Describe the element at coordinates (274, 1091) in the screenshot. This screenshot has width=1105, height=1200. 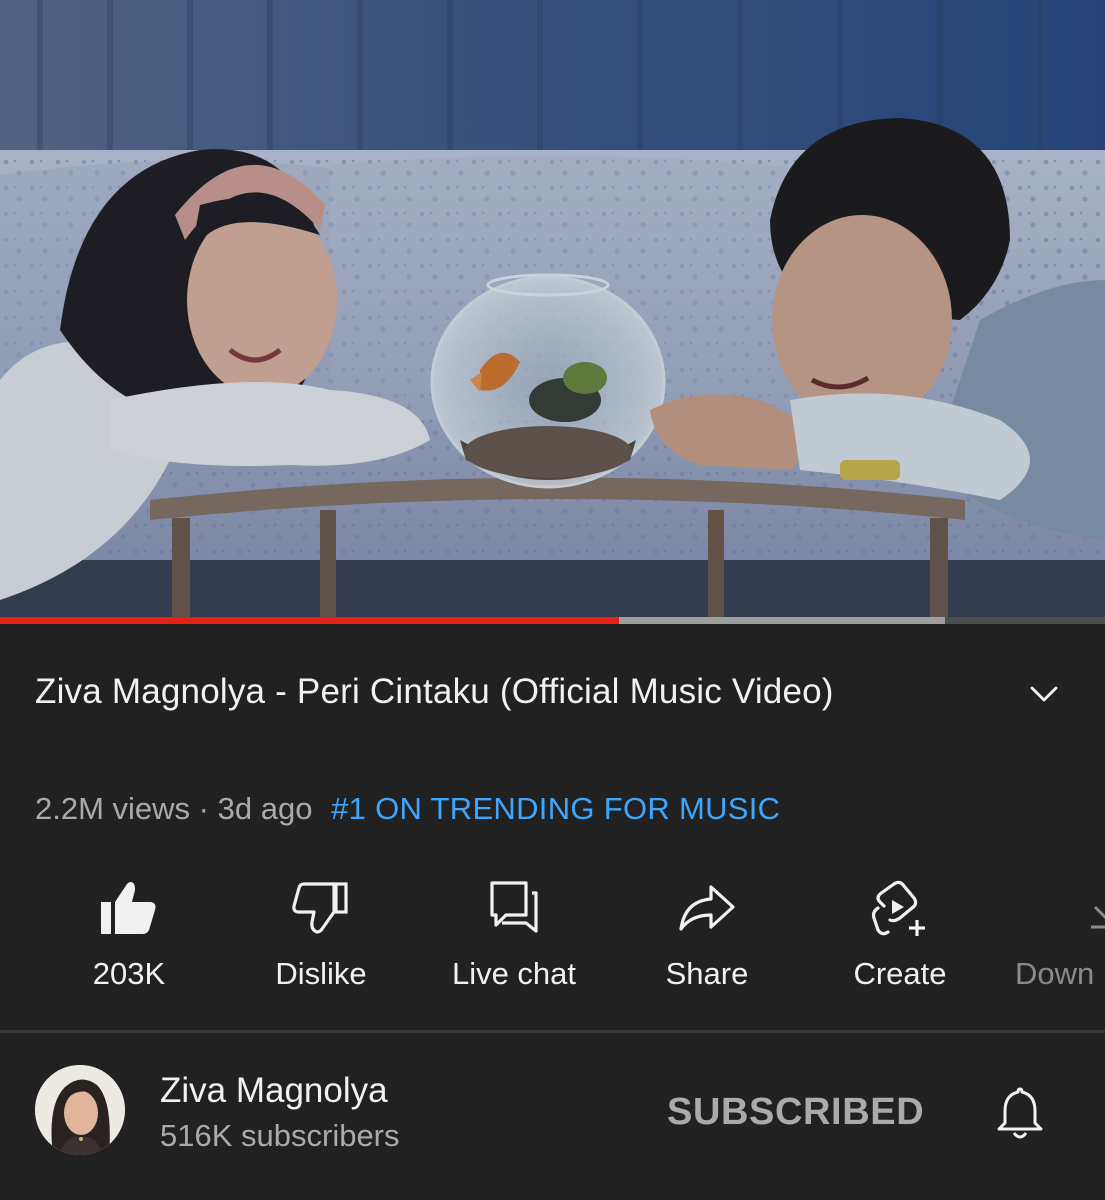
I see `channel-name: Ziva Magnolya` at that location.